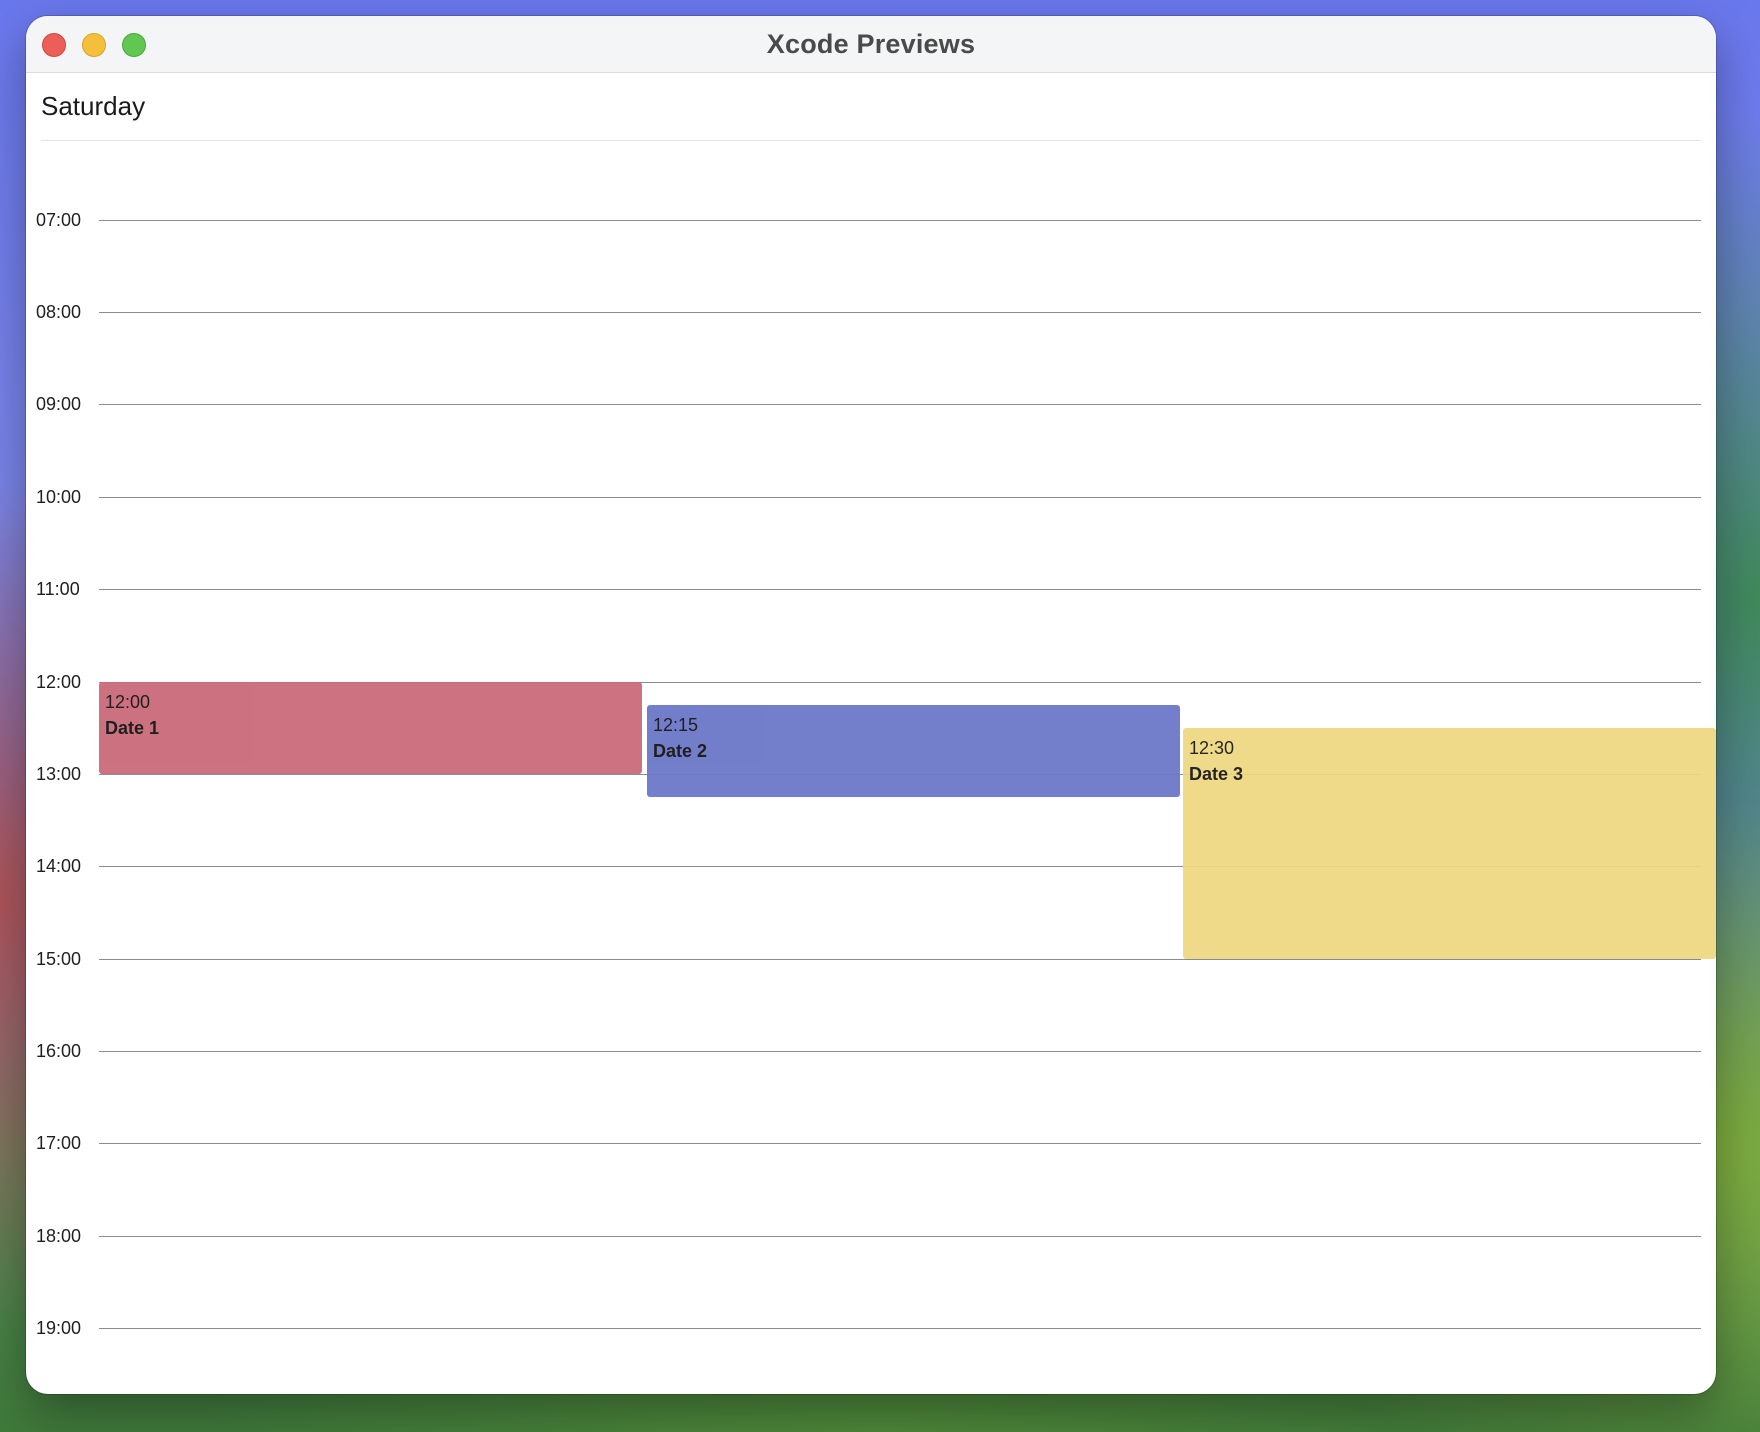 Image resolution: width=1760 pixels, height=1432 pixels. I want to click on hour-label: 10:00, so click(59, 497).